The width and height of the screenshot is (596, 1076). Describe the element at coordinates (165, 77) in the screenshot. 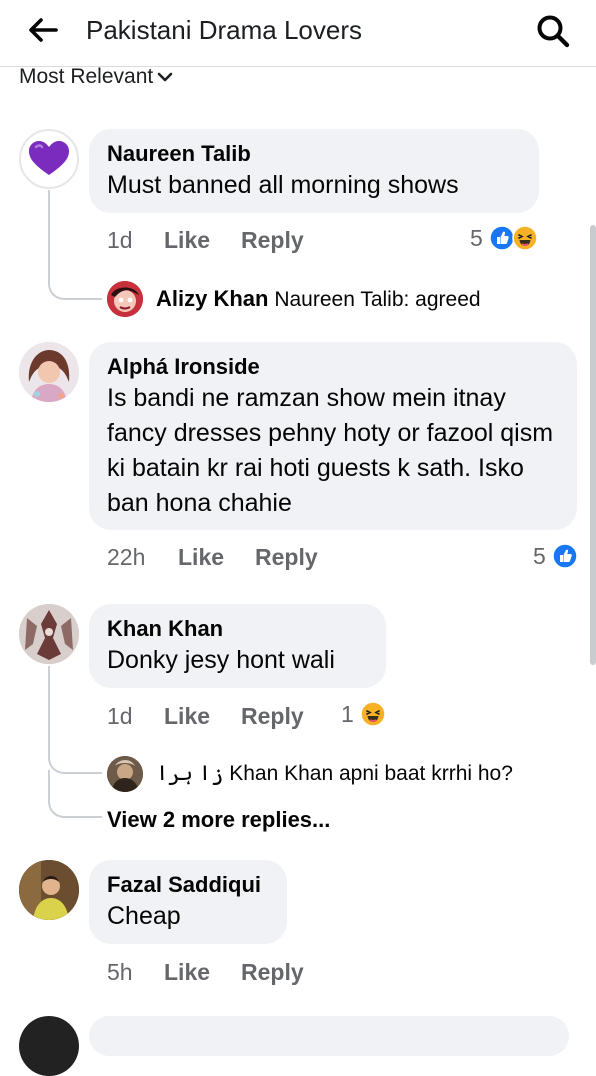

I see `chevron-down-icon` at that location.